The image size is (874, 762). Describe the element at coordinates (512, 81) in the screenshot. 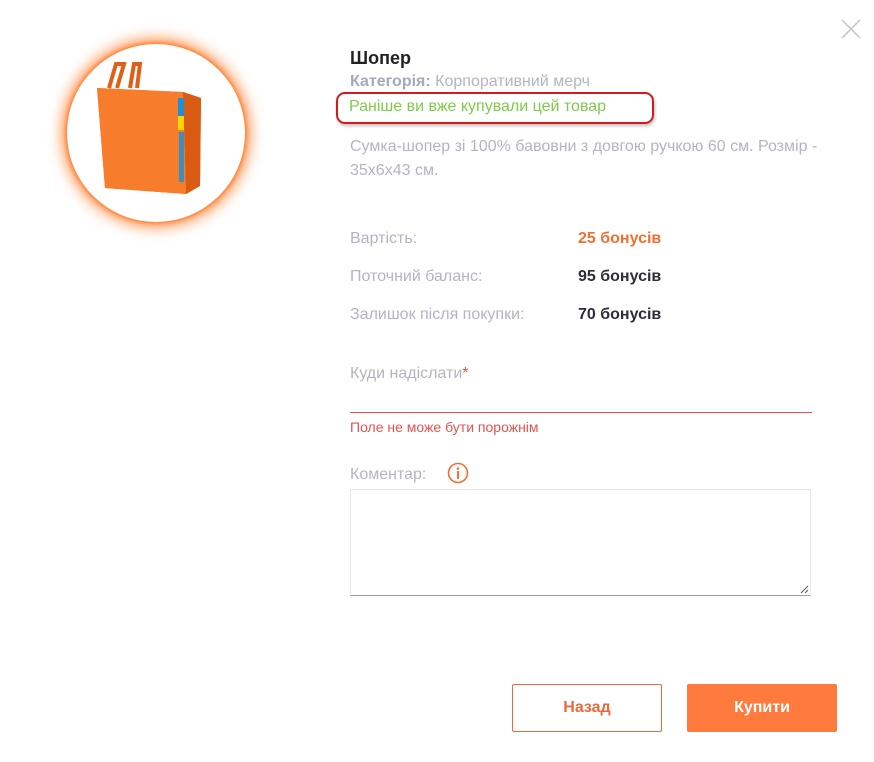

I see `category-value: Корпоративний мерч` at that location.